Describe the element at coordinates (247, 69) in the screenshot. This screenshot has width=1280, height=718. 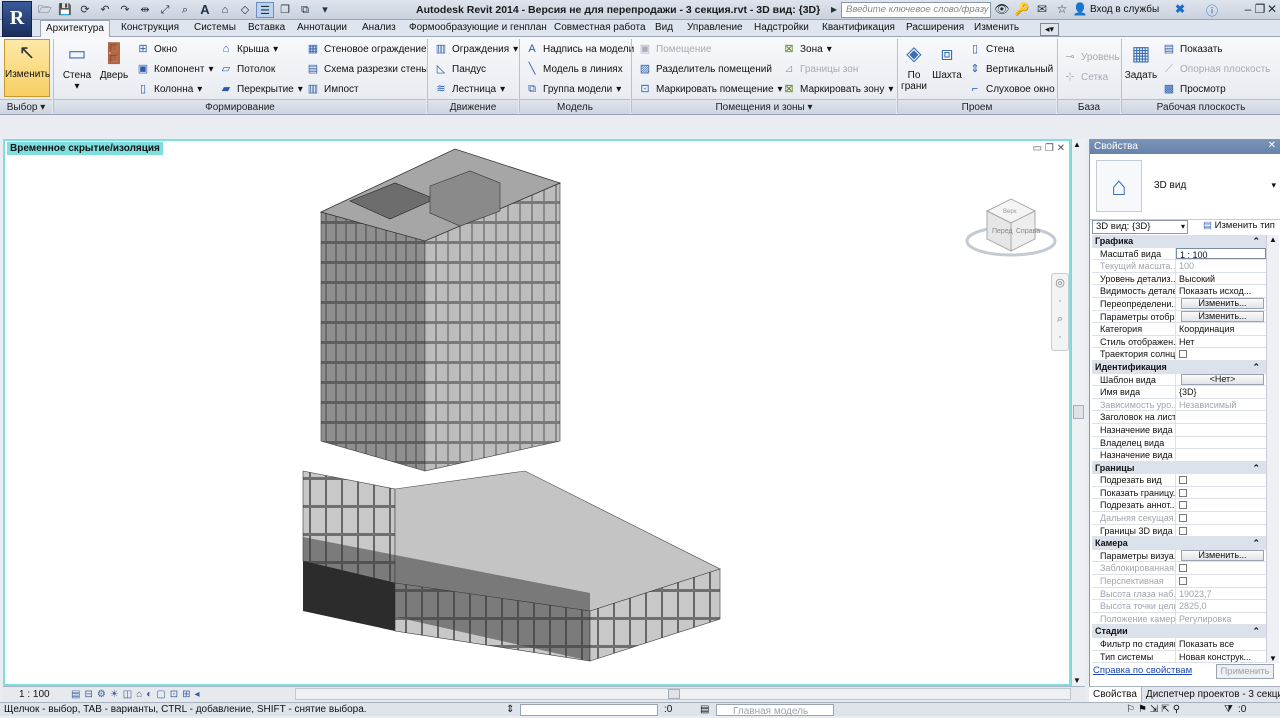
I see `ceiling-button: ▱ Потолок` at that location.